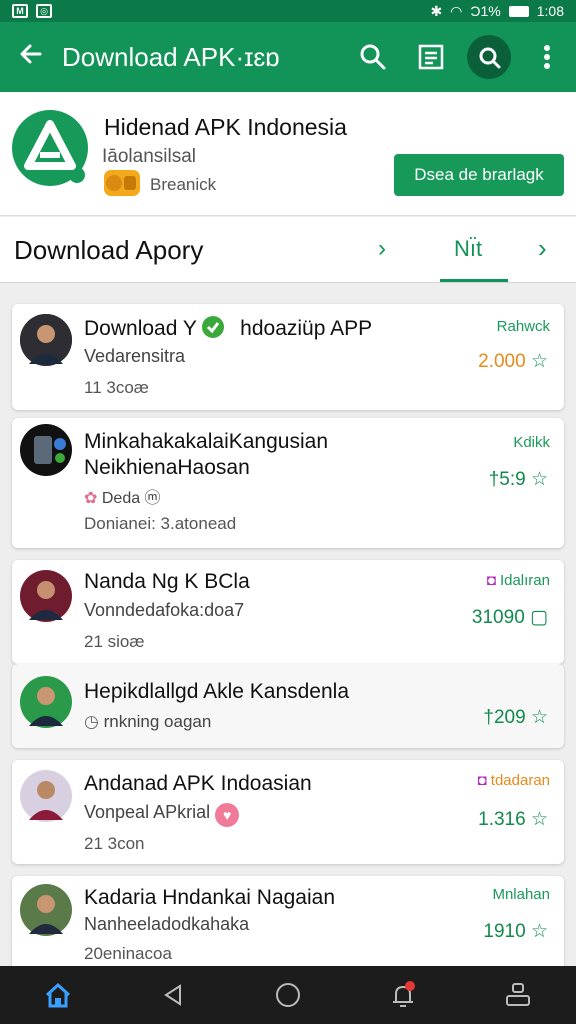 The height and width of the screenshot is (1024, 576). What do you see at coordinates (468, 249) in the screenshot?
I see `tab-next: Nı̈t` at bounding box center [468, 249].